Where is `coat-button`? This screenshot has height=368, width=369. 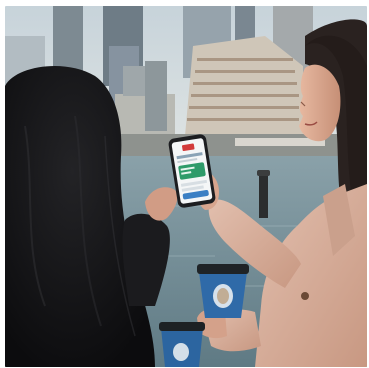
coat-button is located at coordinates (305, 296).